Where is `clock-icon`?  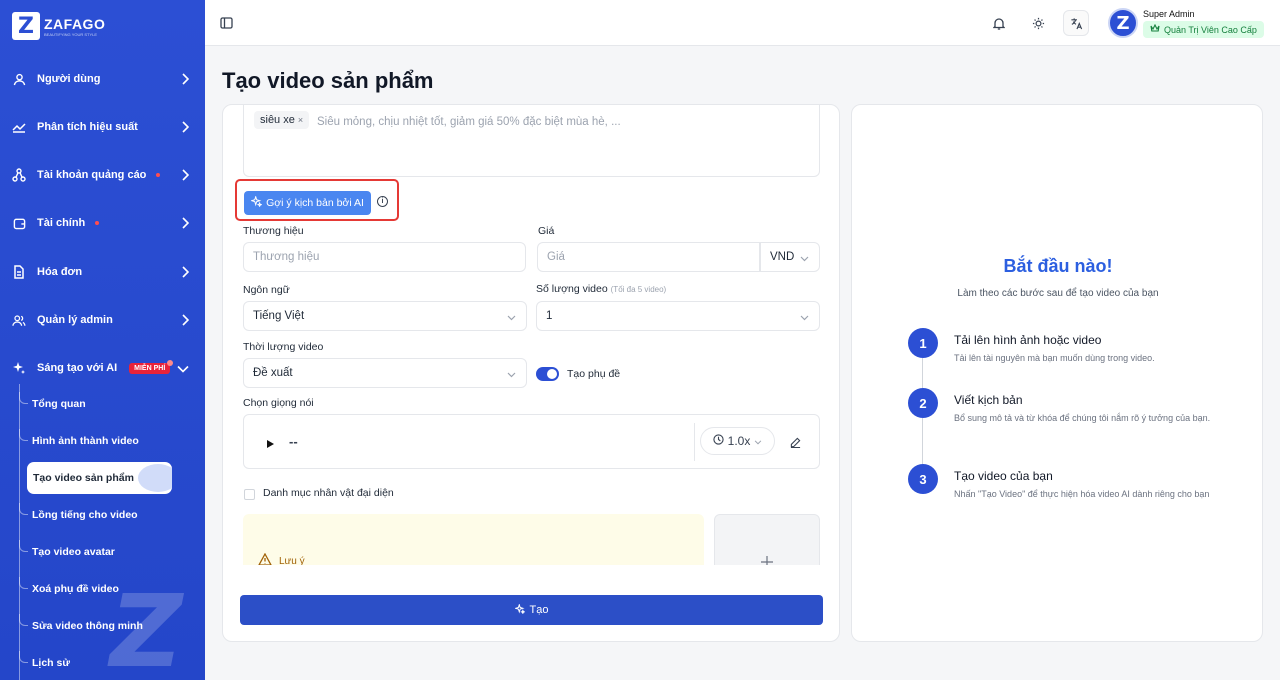 clock-icon is located at coordinates (718, 441).